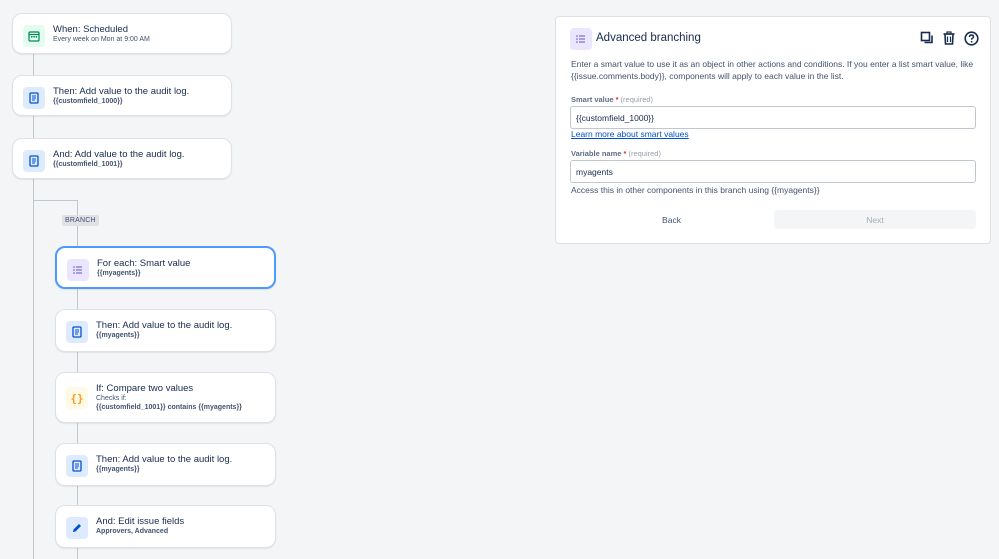 Image resolution: width=999 pixels, height=559 pixels. Describe the element at coordinates (55, 200) in the screenshot. I see `branch-connector` at that location.